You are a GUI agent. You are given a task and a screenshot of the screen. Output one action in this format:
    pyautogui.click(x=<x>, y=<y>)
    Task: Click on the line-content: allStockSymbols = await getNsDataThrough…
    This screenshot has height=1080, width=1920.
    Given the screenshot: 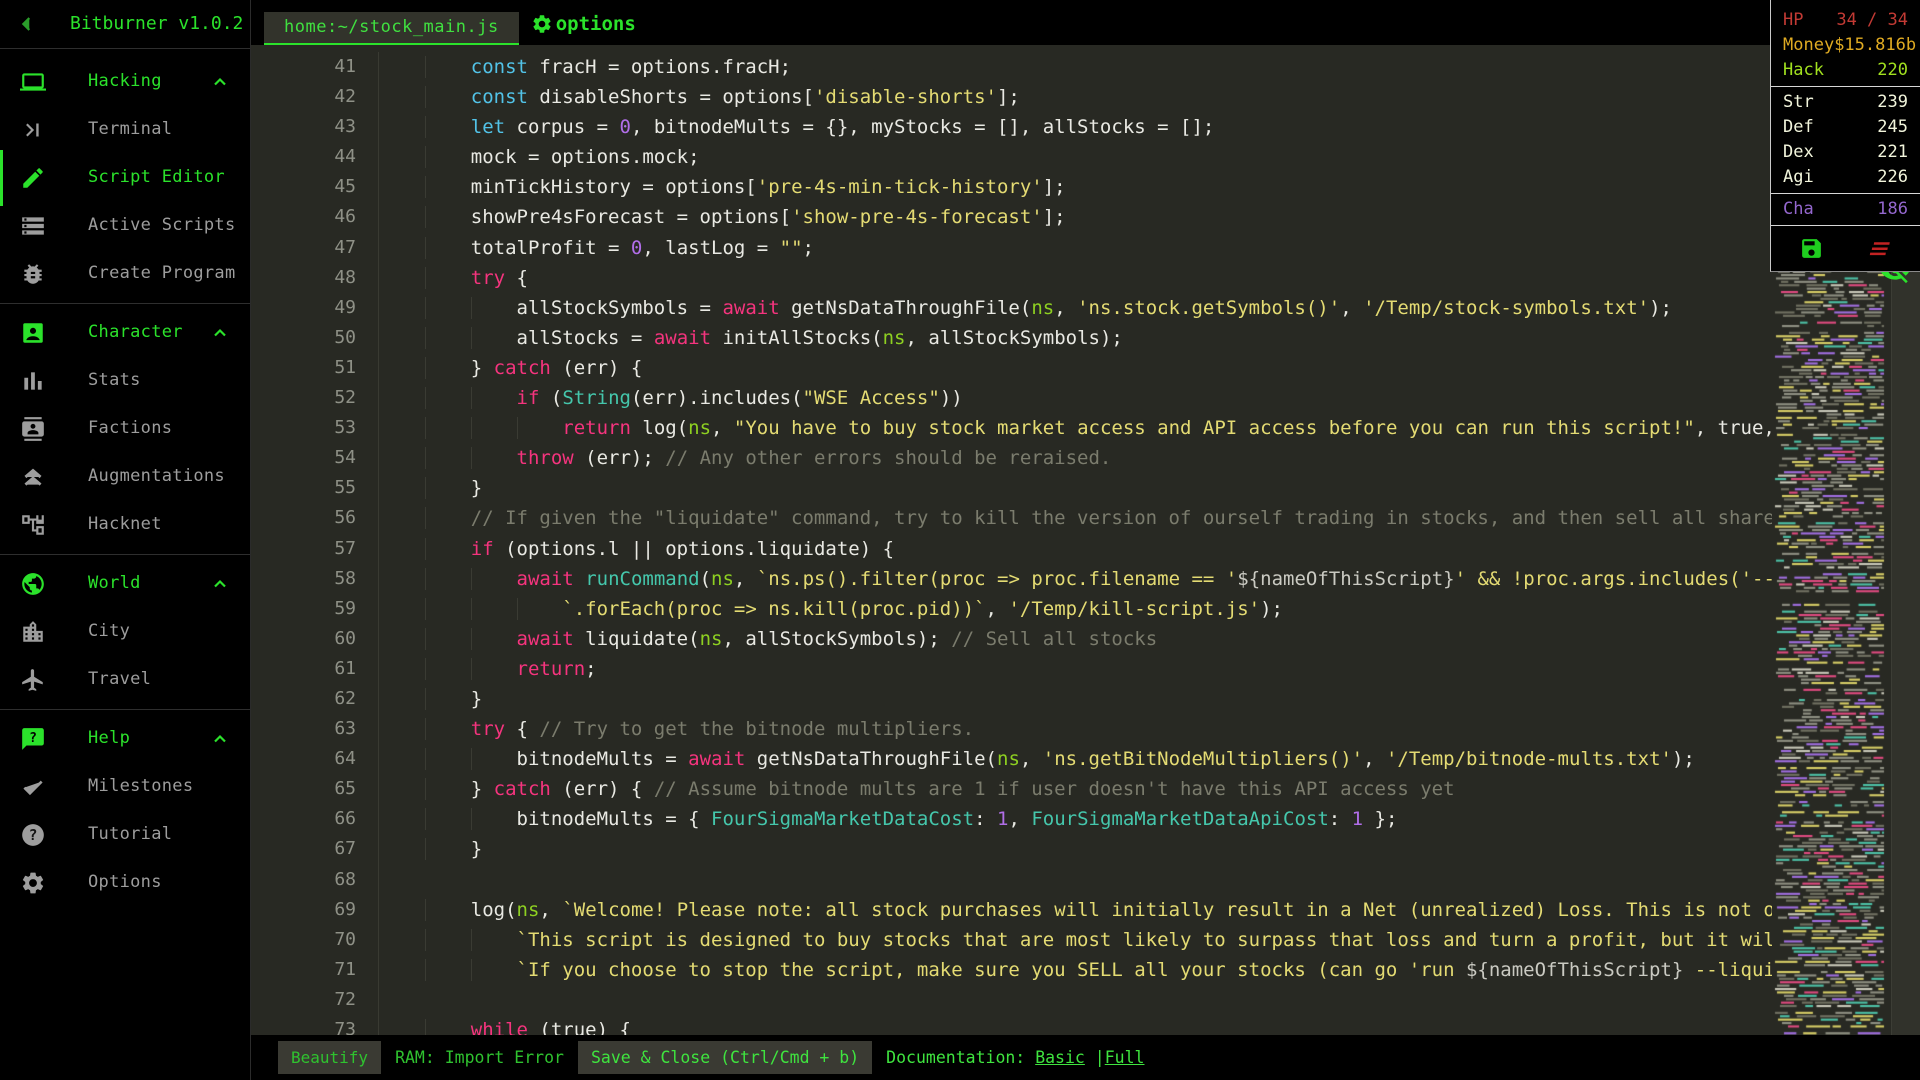 What is the action you would take?
    pyautogui.click(x=1075, y=307)
    